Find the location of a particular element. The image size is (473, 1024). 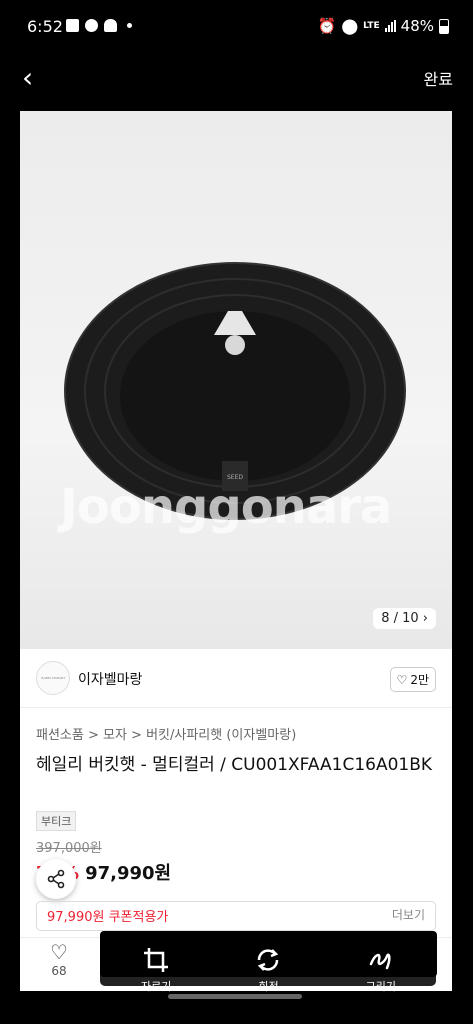

status-bar: 6:52 ⏰ ⬤ LTE 48% is located at coordinates (236, 27).